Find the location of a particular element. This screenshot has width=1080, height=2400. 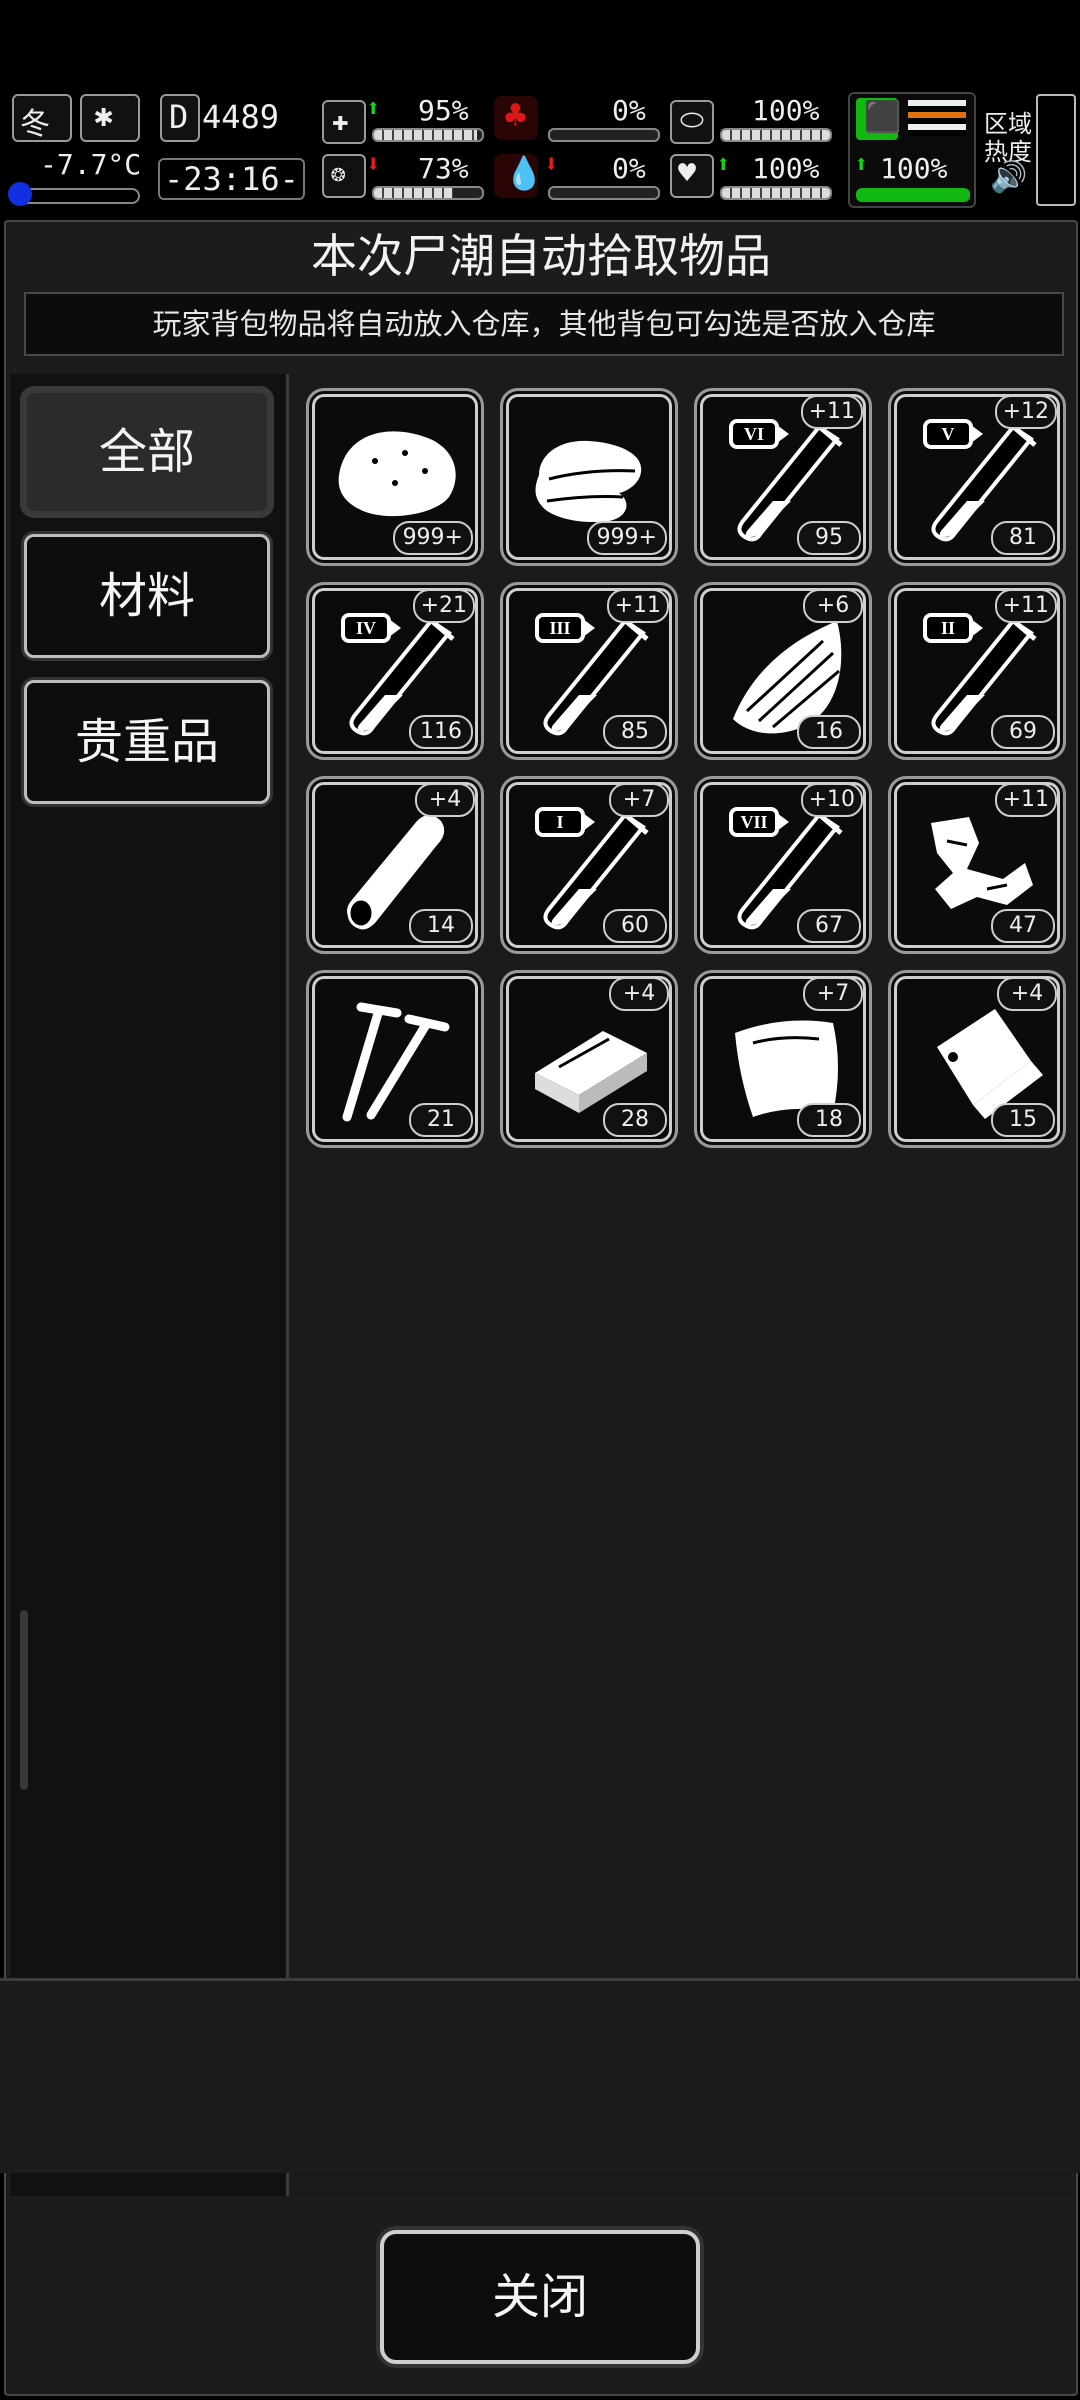

item-count: 15 is located at coordinates (1023, 1120).